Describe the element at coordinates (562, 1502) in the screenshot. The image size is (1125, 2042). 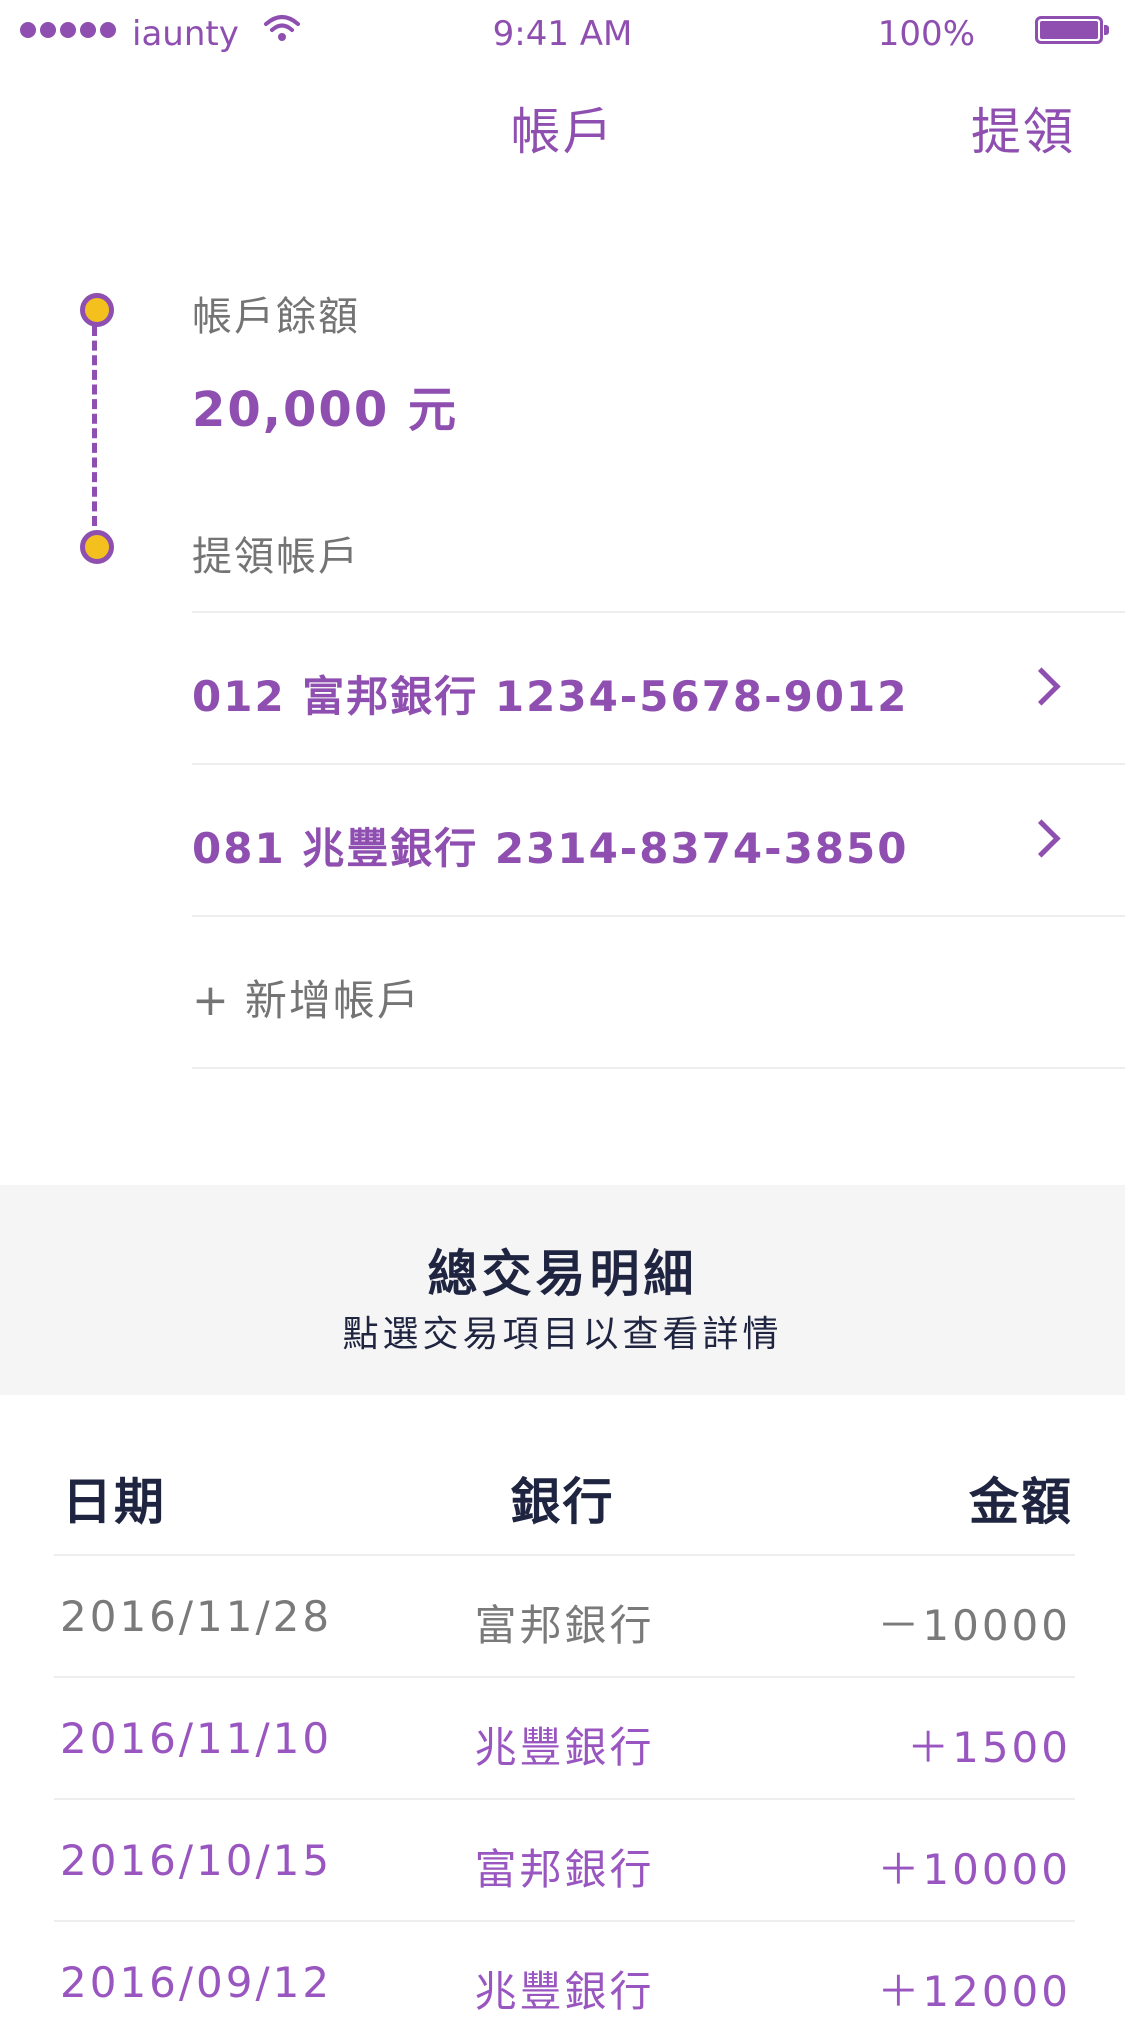
I see `column-header-bank: 銀行` at that location.